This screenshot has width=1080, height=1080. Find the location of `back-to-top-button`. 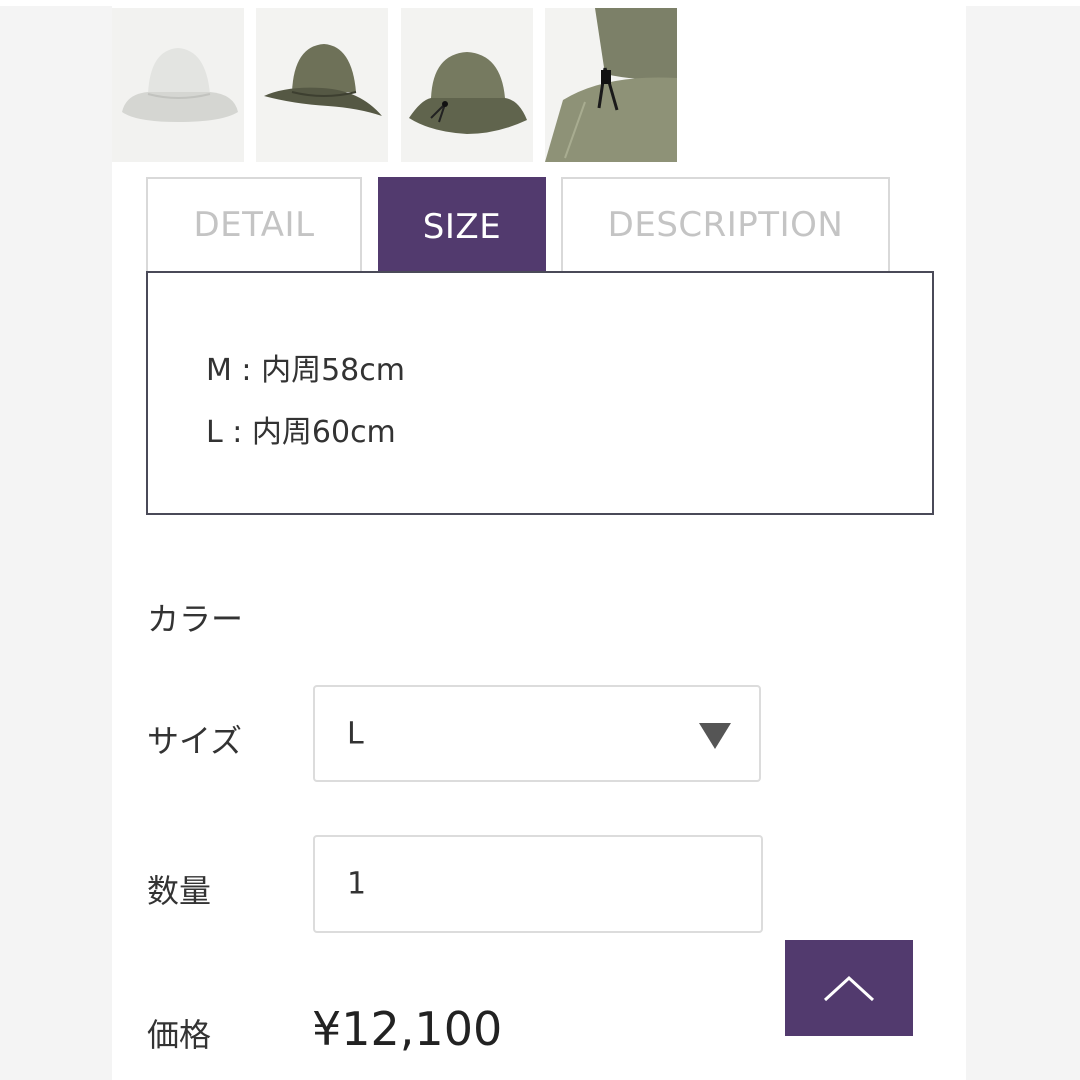

back-to-top-button is located at coordinates (849, 988).